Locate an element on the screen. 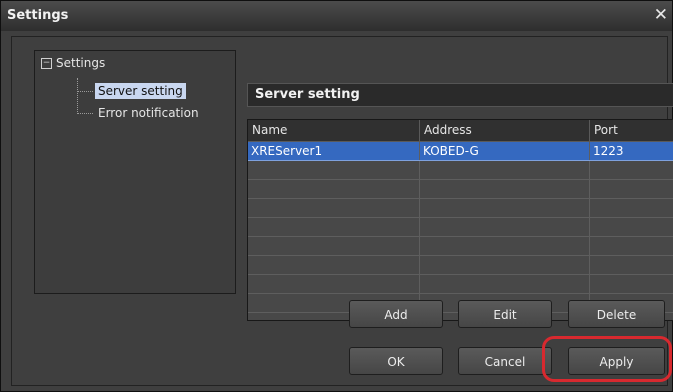  edit-button: Edit is located at coordinates (505, 314).